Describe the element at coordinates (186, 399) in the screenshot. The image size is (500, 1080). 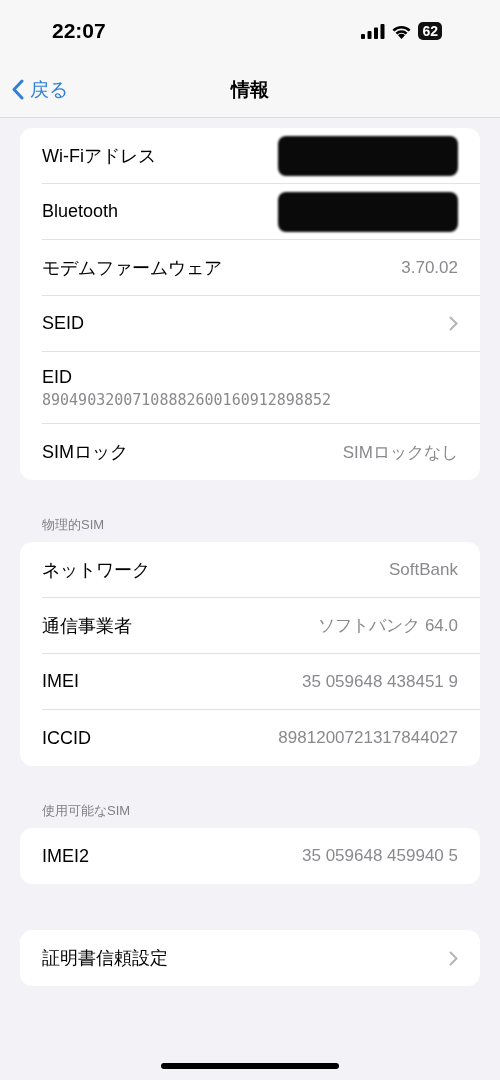
I see `row-value: 89049032007108882600160912898852` at that location.